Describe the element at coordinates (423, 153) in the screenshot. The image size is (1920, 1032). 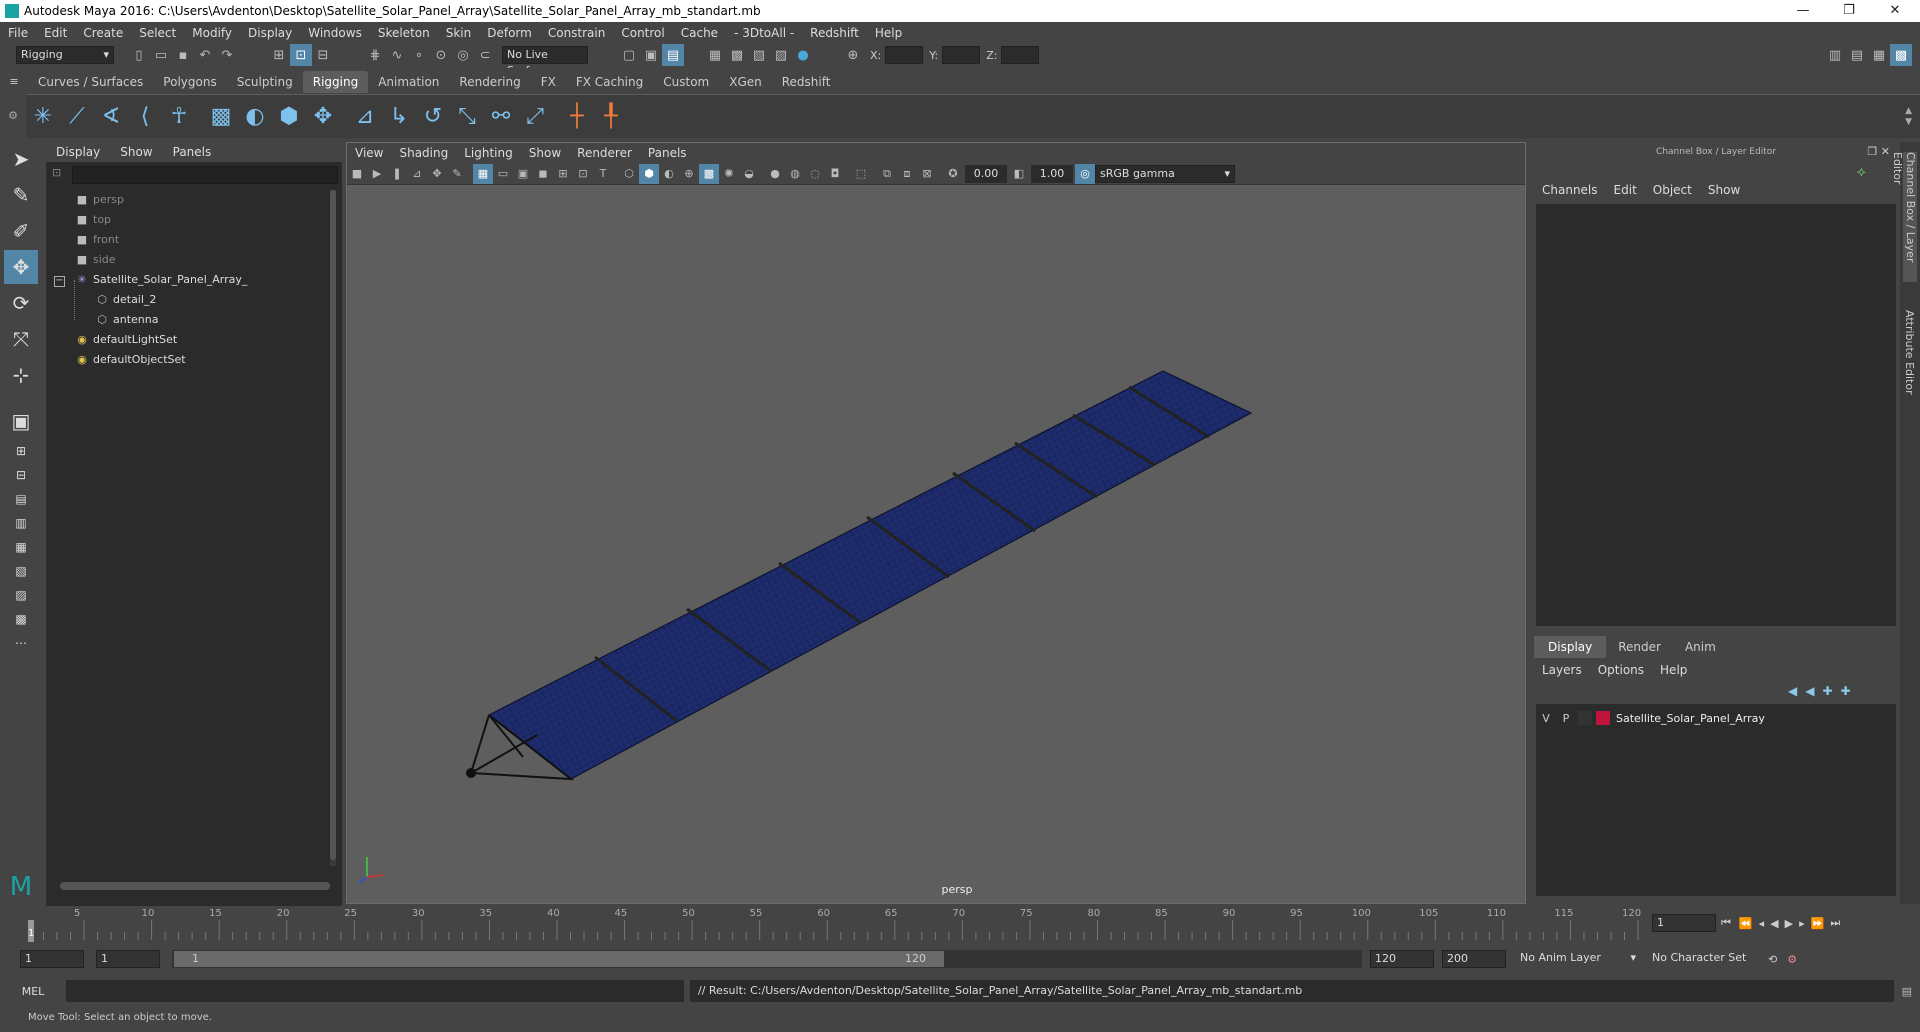
I see `viewport-menu-shading: Shading` at that location.